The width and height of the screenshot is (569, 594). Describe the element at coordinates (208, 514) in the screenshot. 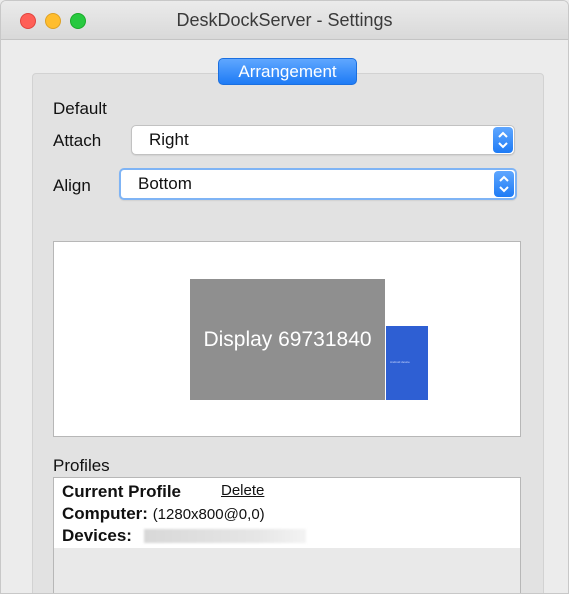

I see `computer-value: (1280x800@0,0)` at that location.